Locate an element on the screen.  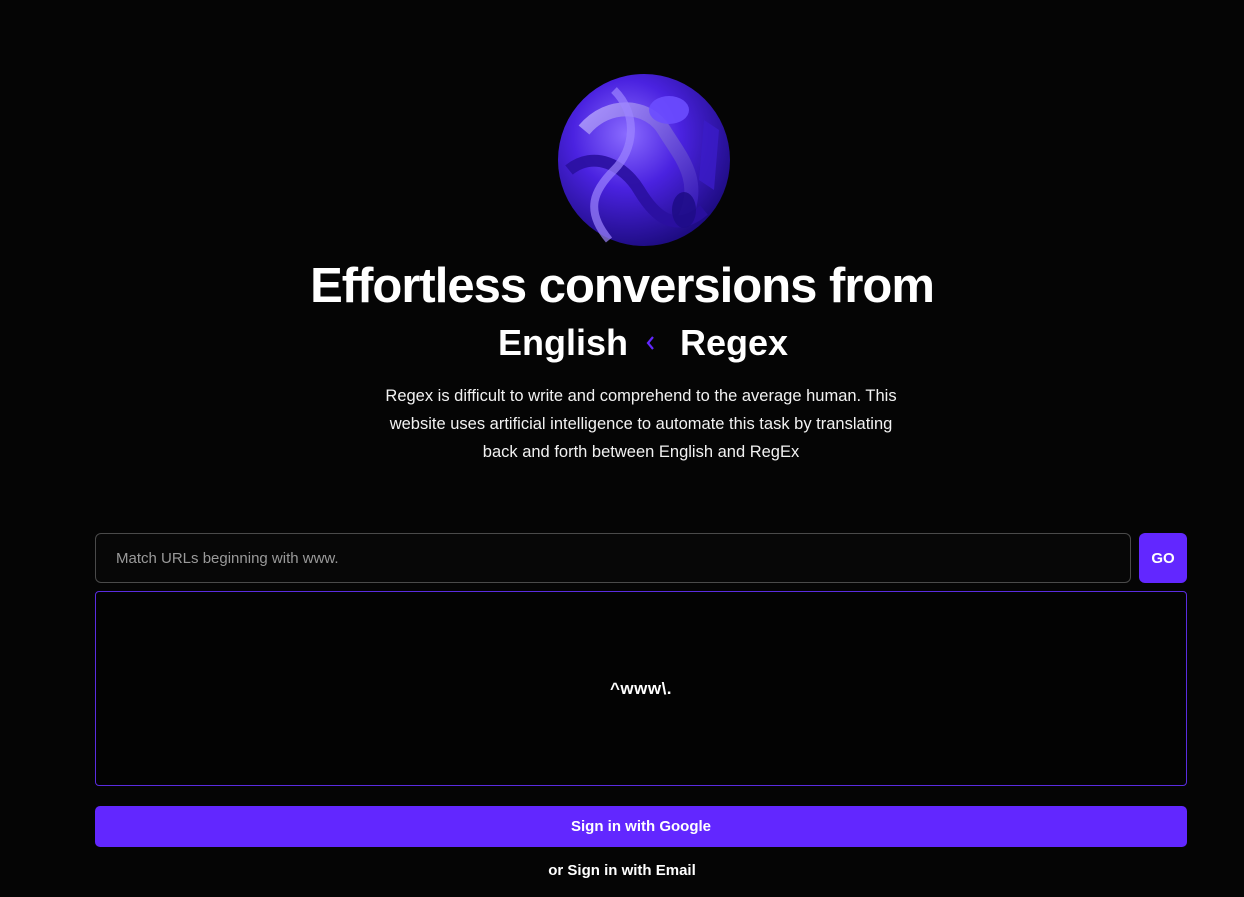
google-signin-button: Sign in with Google is located at coordinates (641, 826).